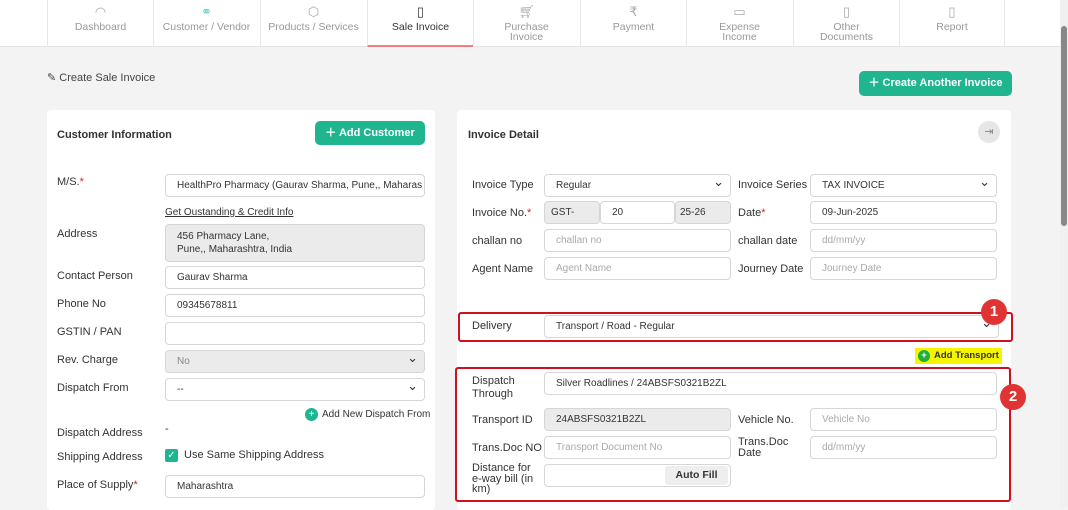  I want to click on contact-label: Contact Person, so click(95, 276).